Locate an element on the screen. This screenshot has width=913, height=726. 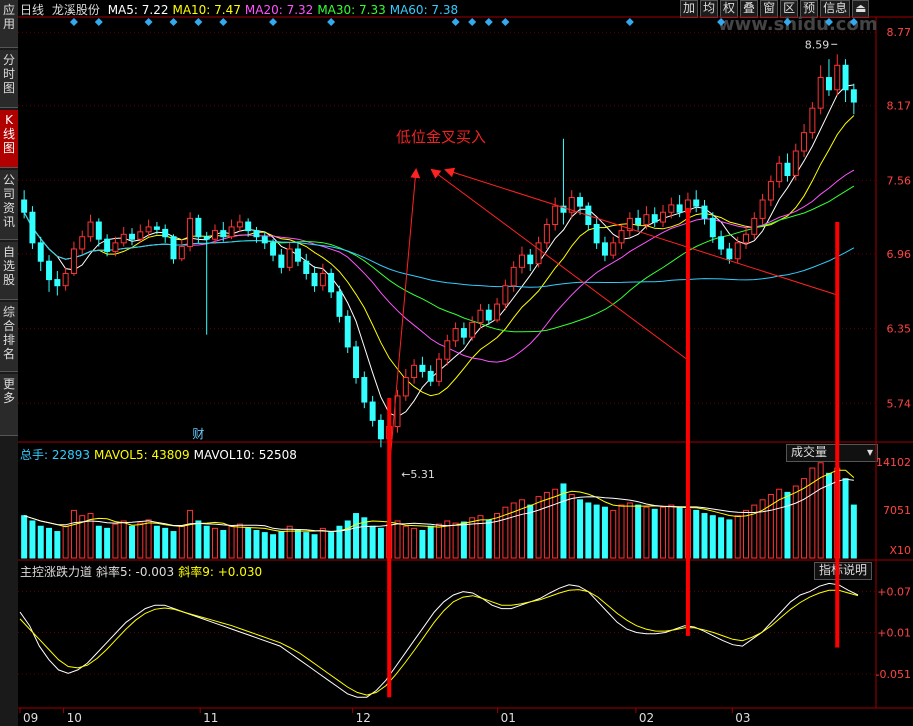
price-tick-label: 5.74 is located at coordinates (899, 403).